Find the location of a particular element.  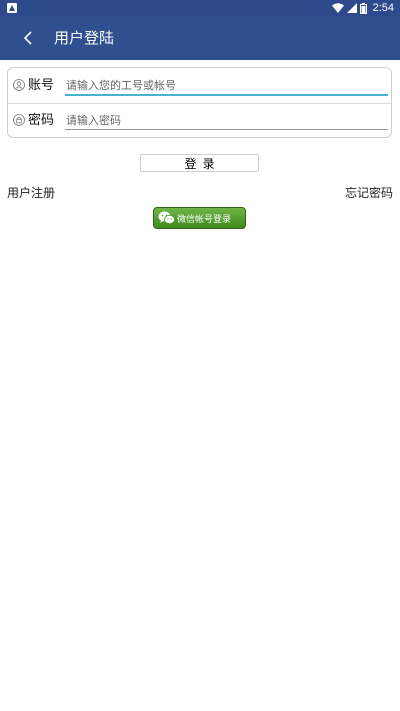

login-form: 账号 密码 is located at coordinates (199, 102).